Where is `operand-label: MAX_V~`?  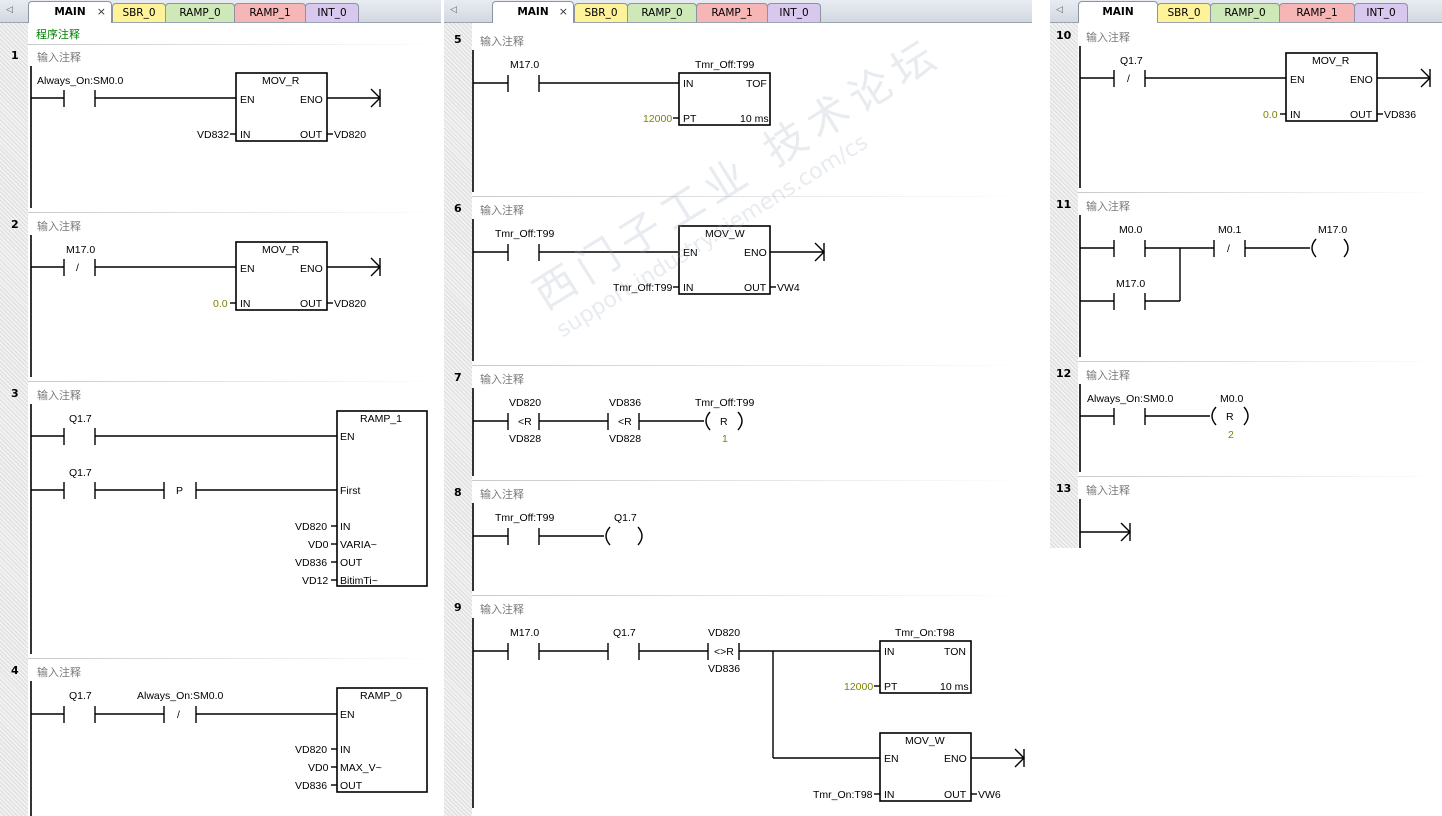 operand-label: MAX_V~ is located at coordinates (361, 768).